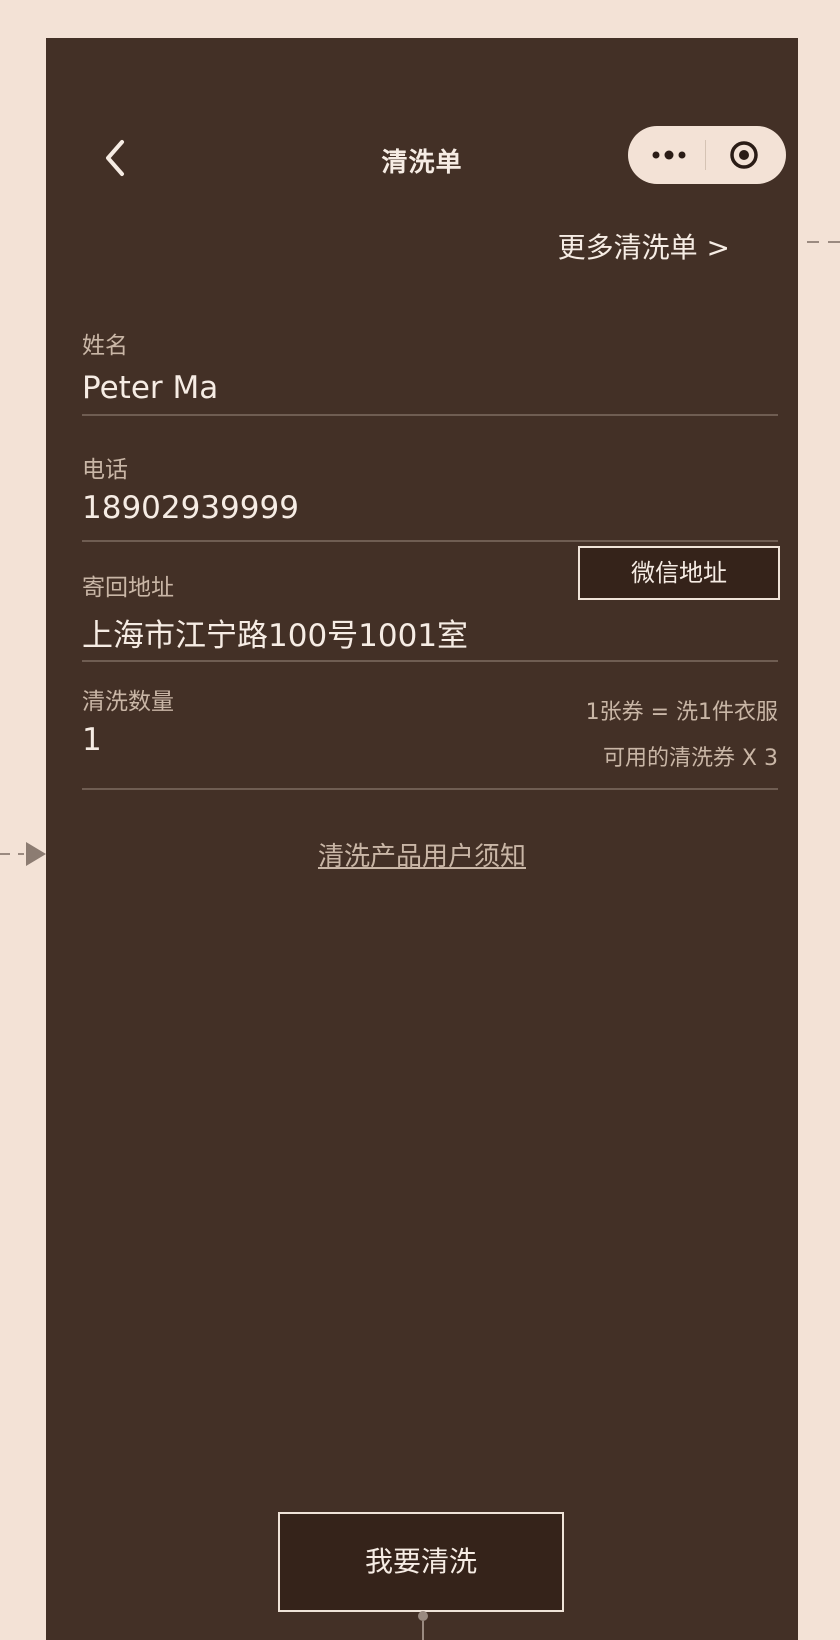 This screenshot has height=1640, width=840. What do you see at coordinates (644, 246) in the screenshot?
I see `more-orders-link: 更多清洗单 >` at bounding box center [644, 246].